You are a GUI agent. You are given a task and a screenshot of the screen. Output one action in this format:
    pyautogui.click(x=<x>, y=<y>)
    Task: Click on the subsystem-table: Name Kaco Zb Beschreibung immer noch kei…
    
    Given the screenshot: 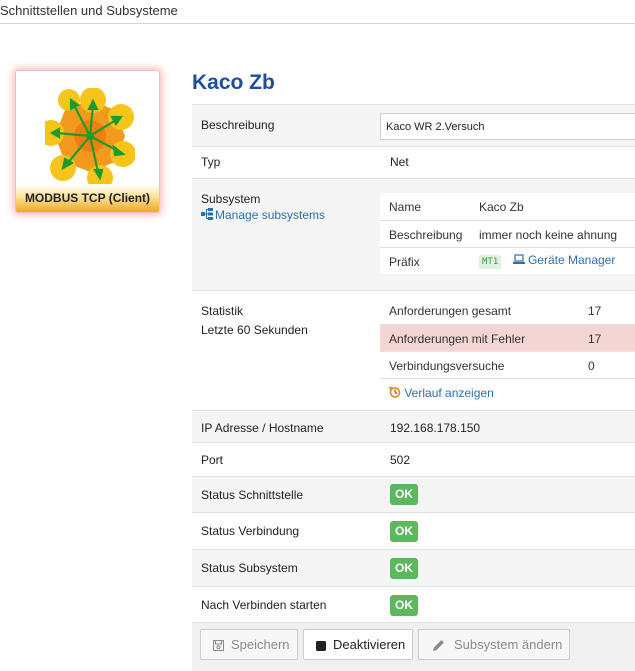 What is the action you would take?
    pyautogui.click(x=507, y=233)
    